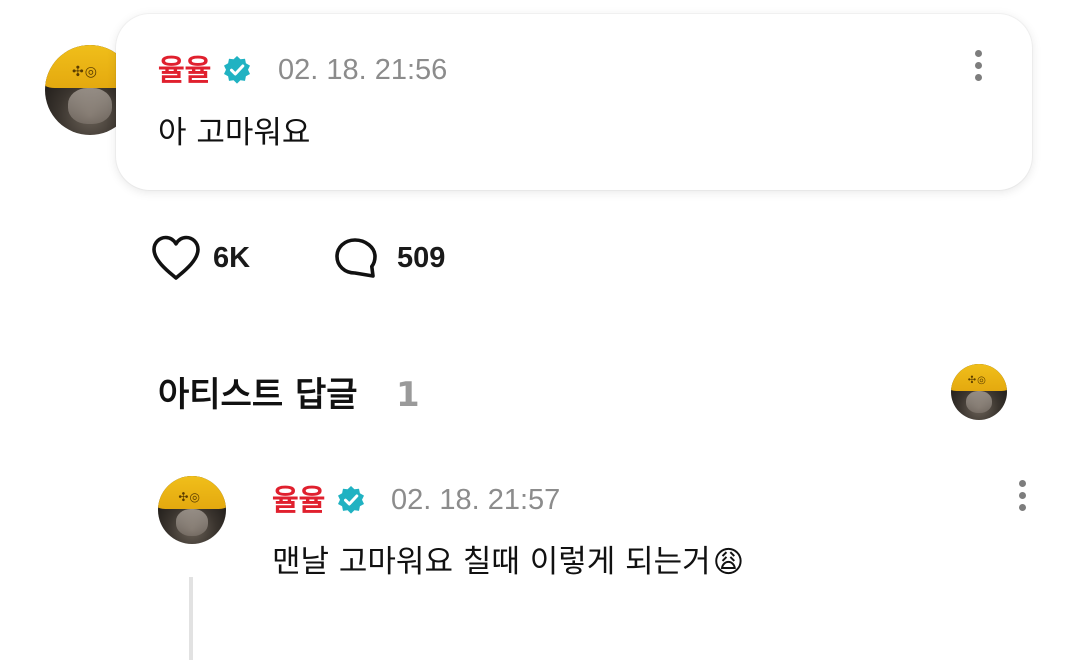 The image size is (1080, 660). I want to click on reply-text: 맨날 고마워요 칠때 이렇게 되는거, so click(491, 562).